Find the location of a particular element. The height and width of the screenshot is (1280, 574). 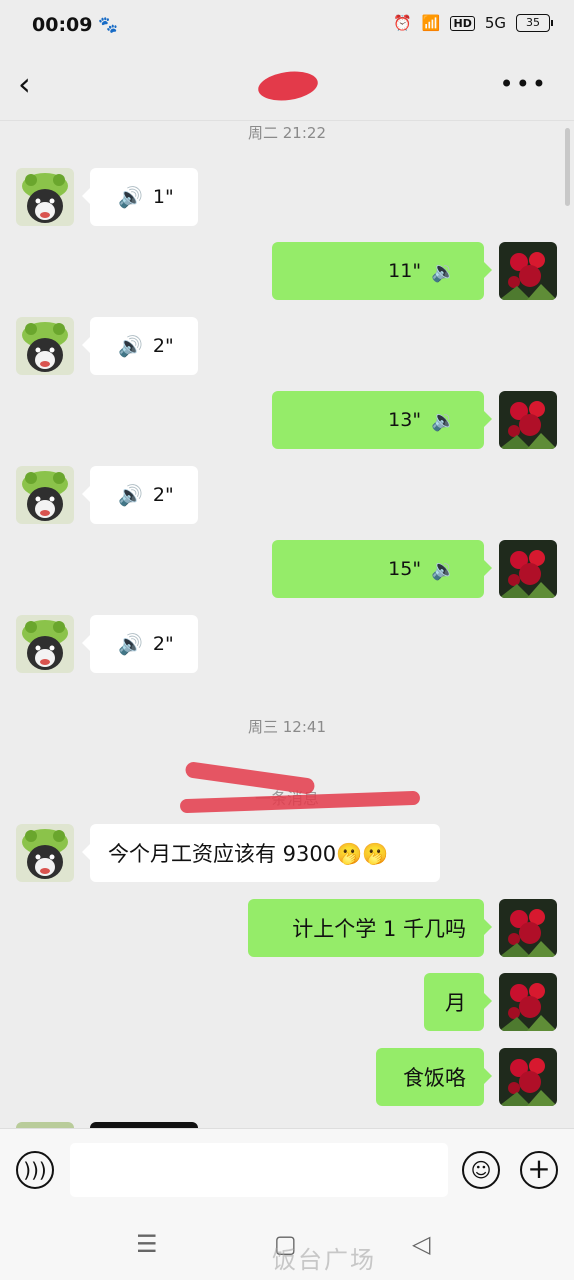

message-row: 11" 🔉 is located at coordinates (287, 271).